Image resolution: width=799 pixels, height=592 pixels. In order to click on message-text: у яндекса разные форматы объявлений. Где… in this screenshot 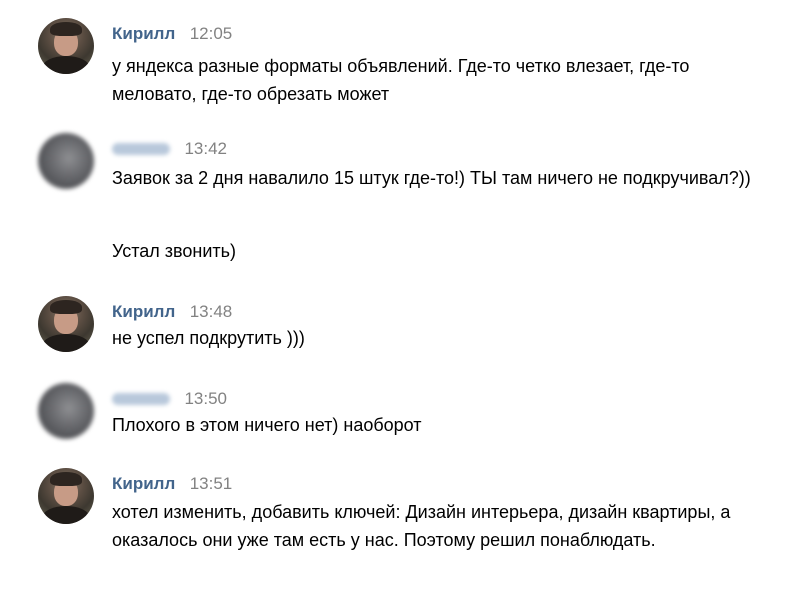, I will do `click(401, 80)`.